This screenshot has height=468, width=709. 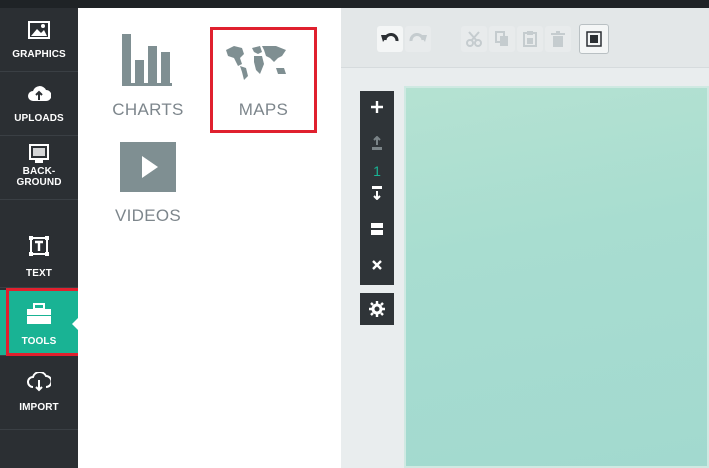 What do you see at coordinates (43, 322) in the screenshot?
I see `tools-highlight` at bounding box center [43, 322].